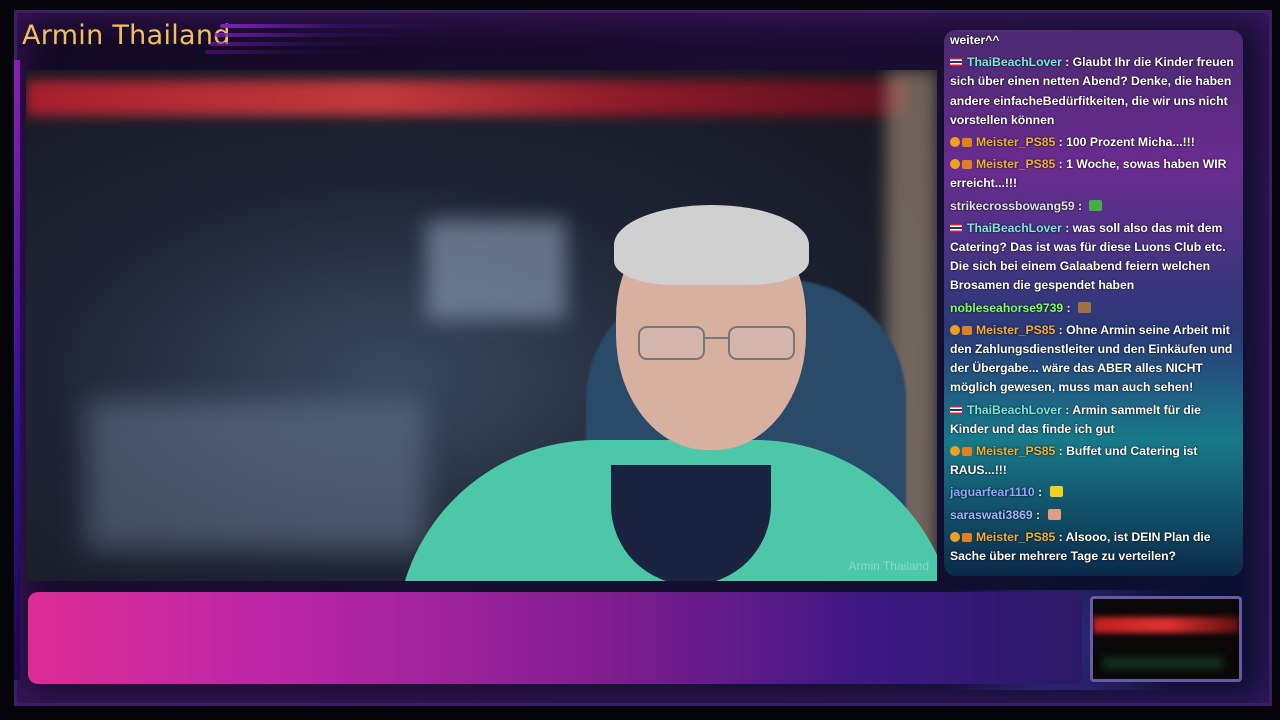 This screenshot has height=720, width=1280. What do you see at coordinates (1130, 142) in the screenshot?
I see `chat-text: 100 Prozent Micha...!!!` at bounding box center [1130, 142].